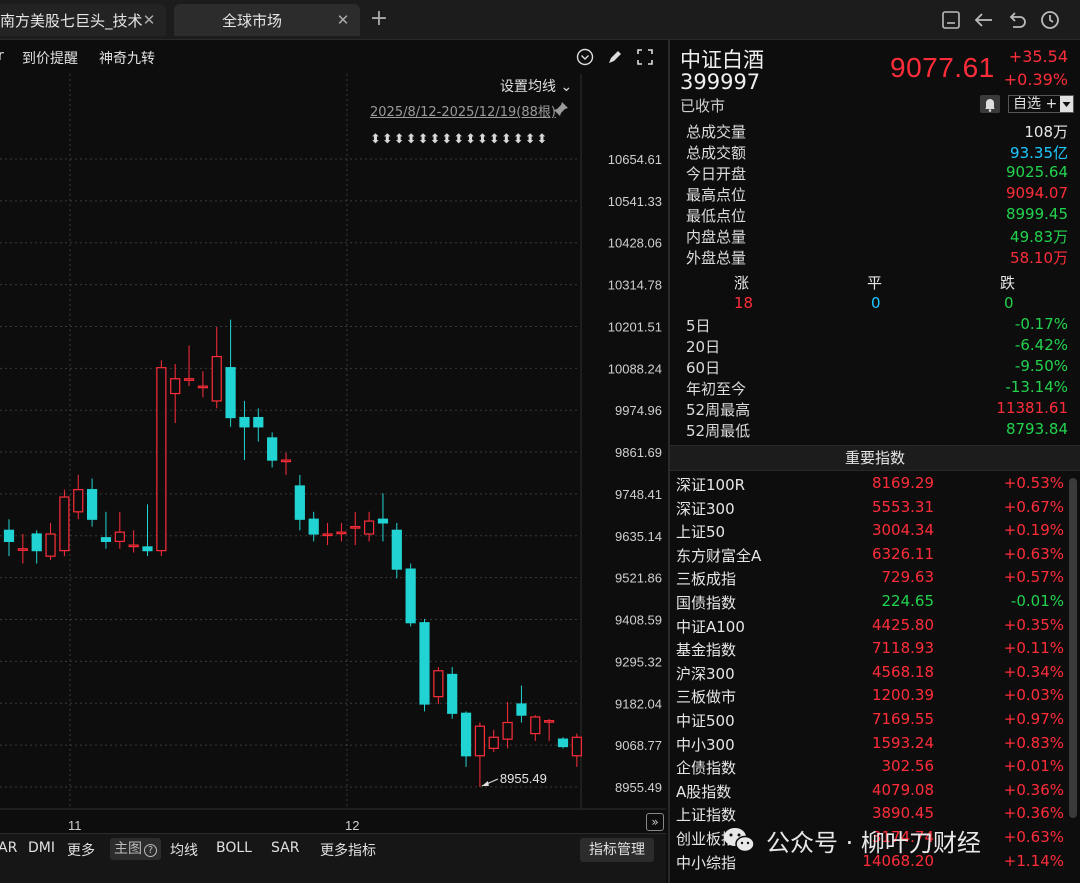 The height and width of the screenshot is (883, 1080). Describe the element at coordinates (1033, 695) in the screenshot. I see `index-change-pct: +0.03%` at that location.